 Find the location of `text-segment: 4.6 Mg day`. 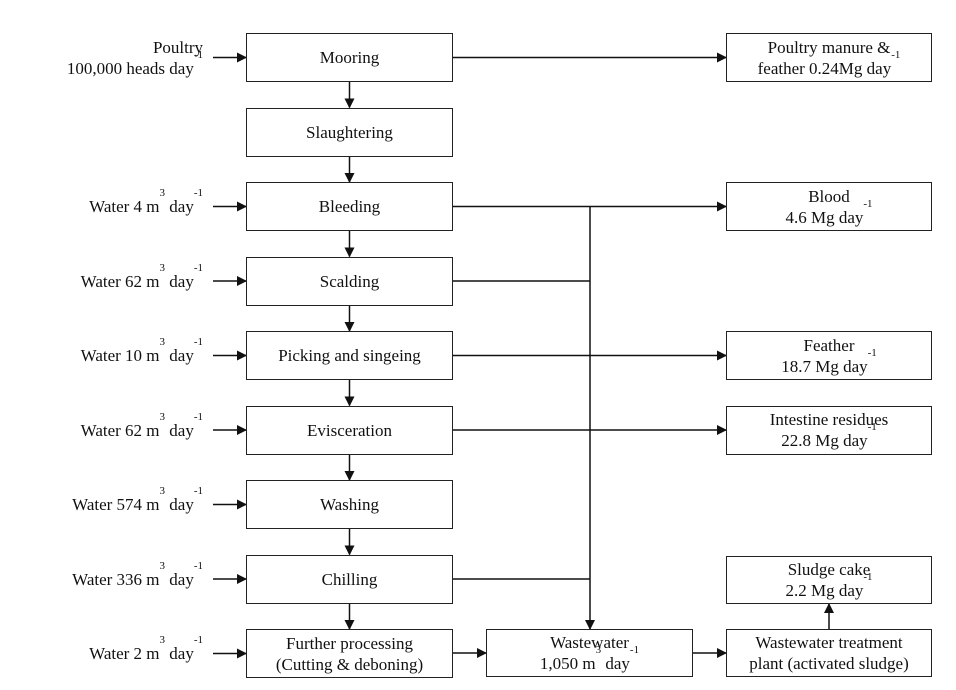

text-segment: 4.6 Mg day is located at coordinates (824, 217).